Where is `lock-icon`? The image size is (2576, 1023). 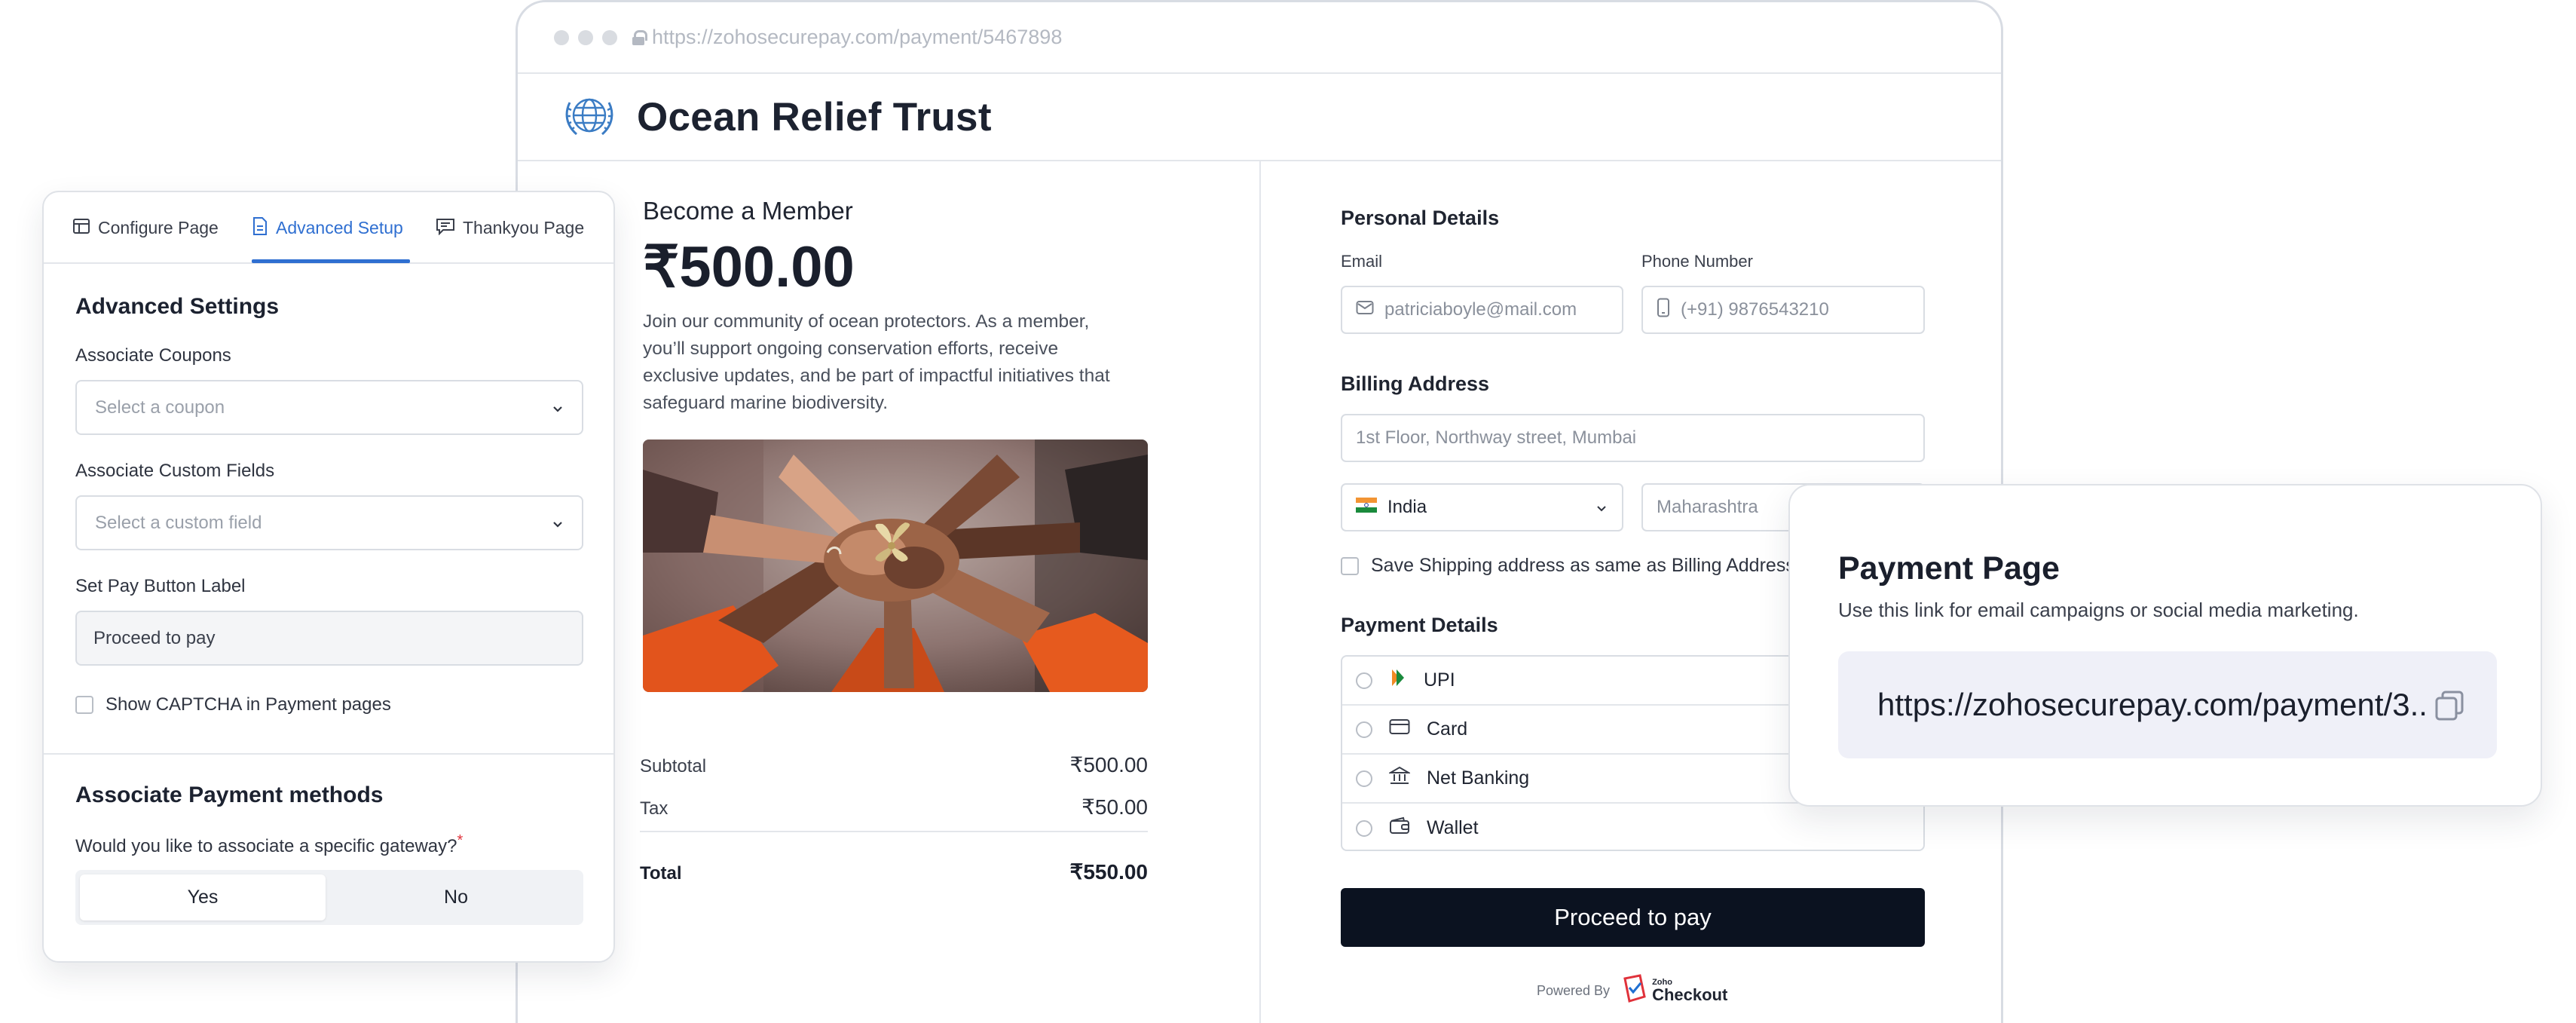 lock-icon is located at coordinates (639, 37).